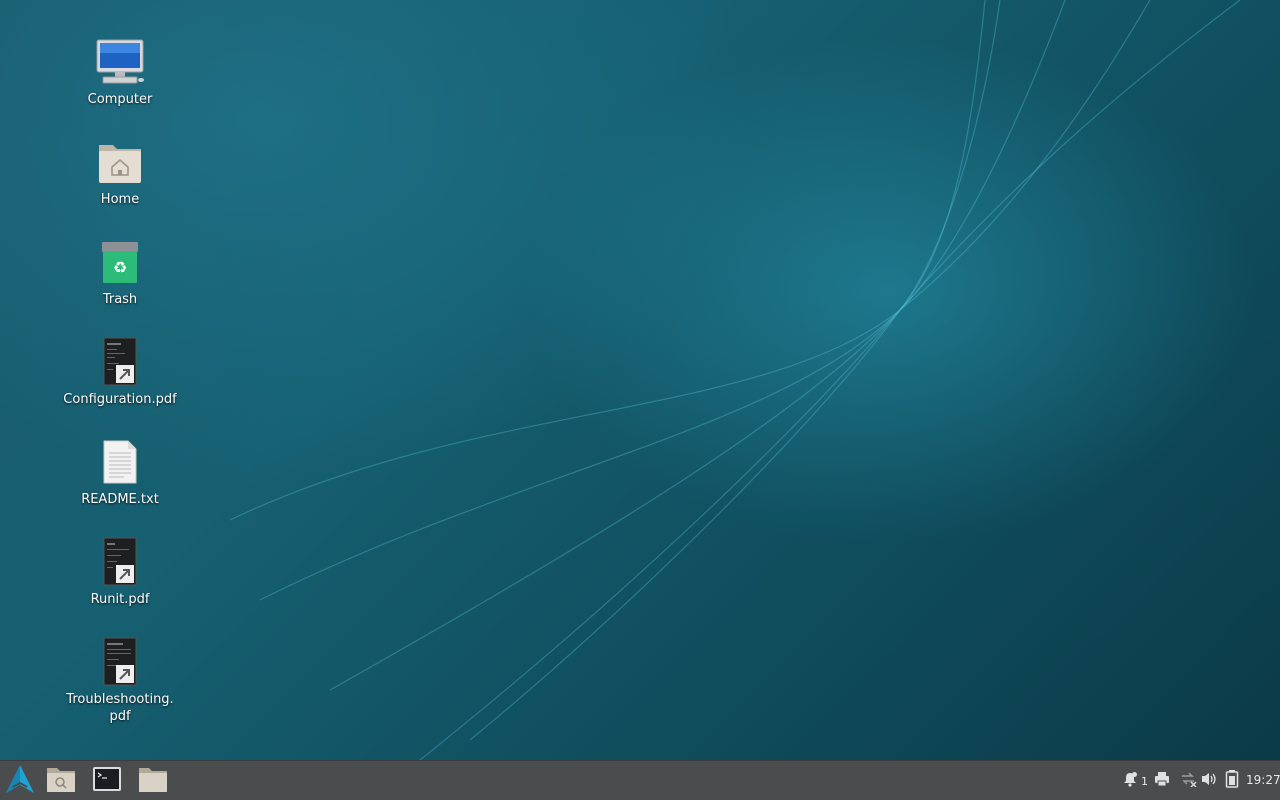  I want to click on desktop-icon-troubleshooting-pdf: Troubleshooting. pdf, so click(120, 680).